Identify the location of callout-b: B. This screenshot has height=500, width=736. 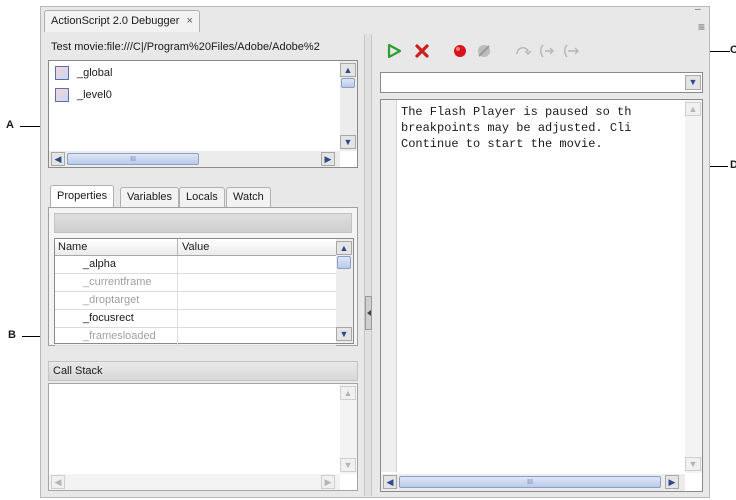
(12, 335).